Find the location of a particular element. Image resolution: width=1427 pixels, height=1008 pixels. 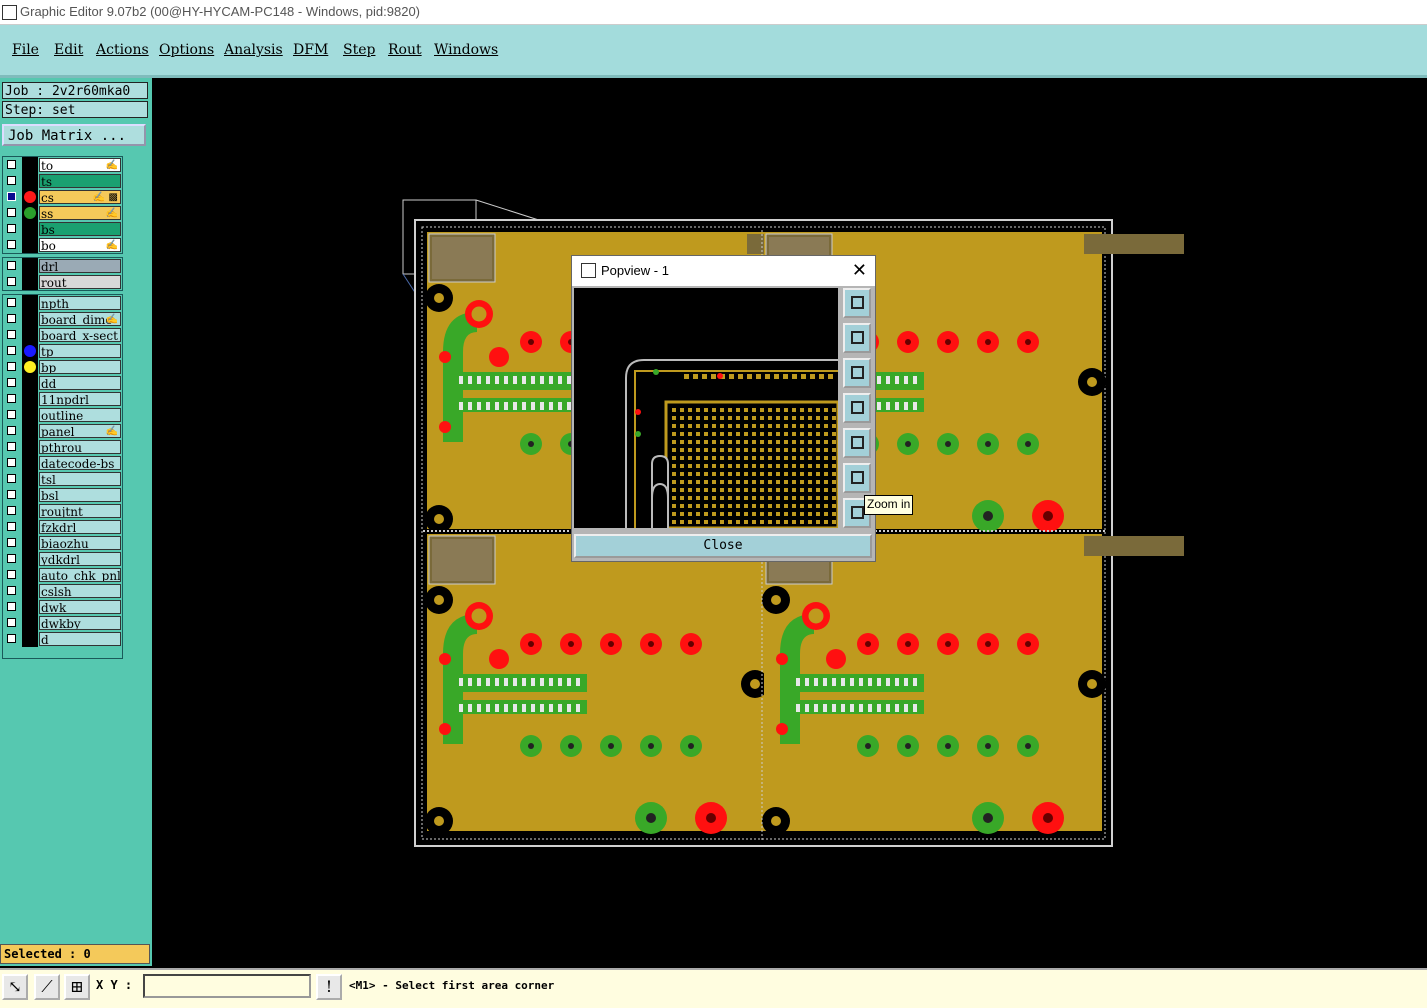

layer-row-board_x-sect: board_x-sect is located at coordinates (62, 335).